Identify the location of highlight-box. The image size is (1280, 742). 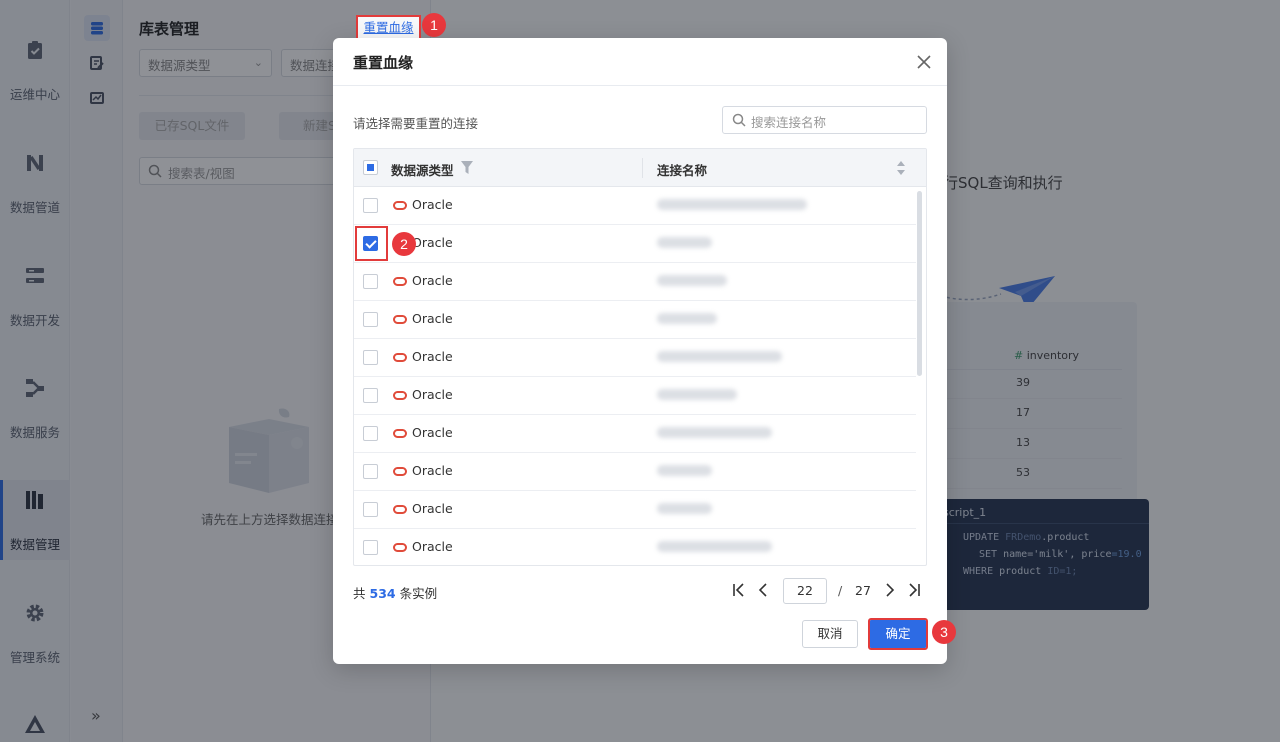
(371, 243).